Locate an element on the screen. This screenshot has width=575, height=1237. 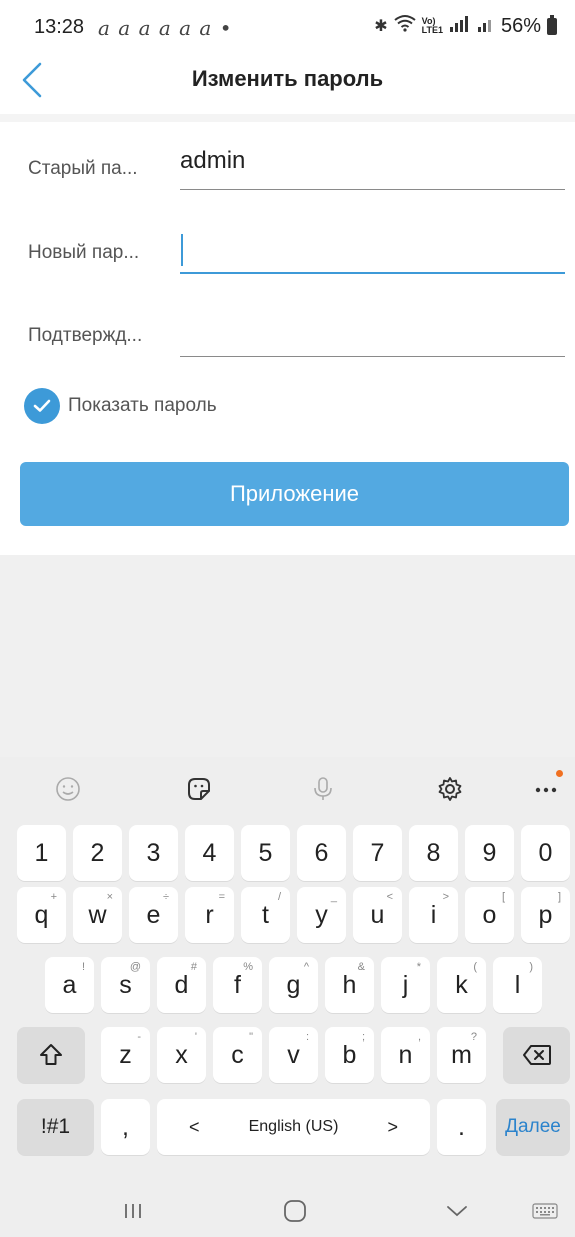
key-d: d # is located at coordinates (181, 985).